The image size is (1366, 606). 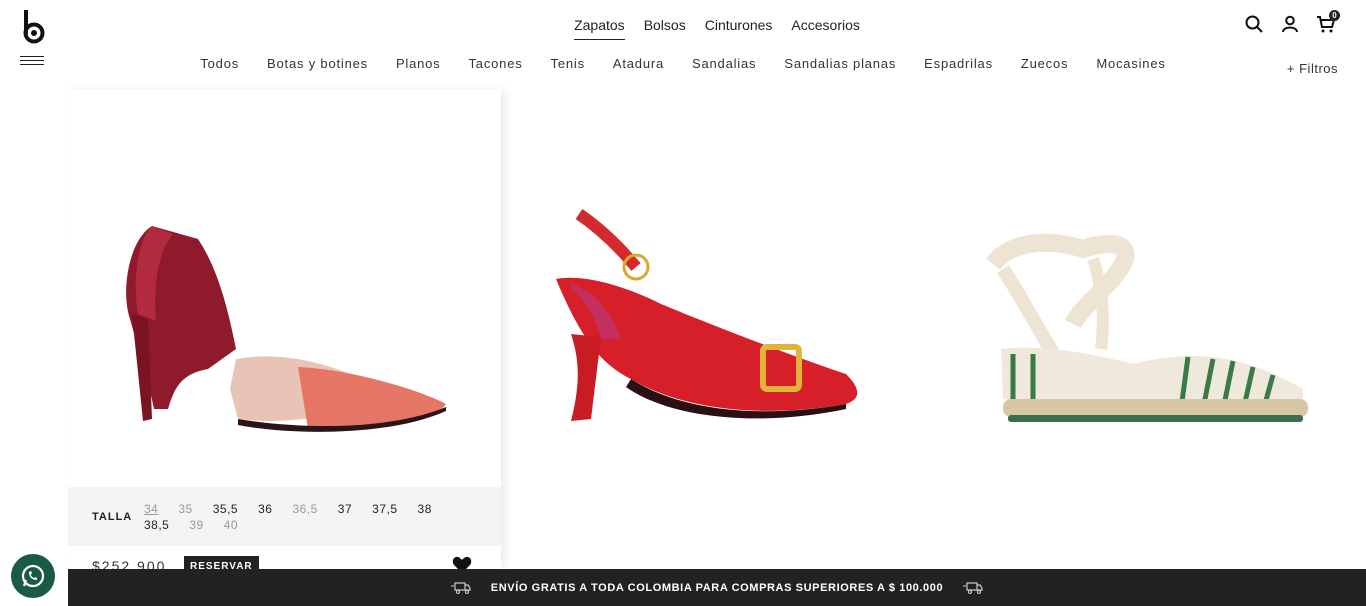 I want to click on user-icon, so click(x=1290, y=24).